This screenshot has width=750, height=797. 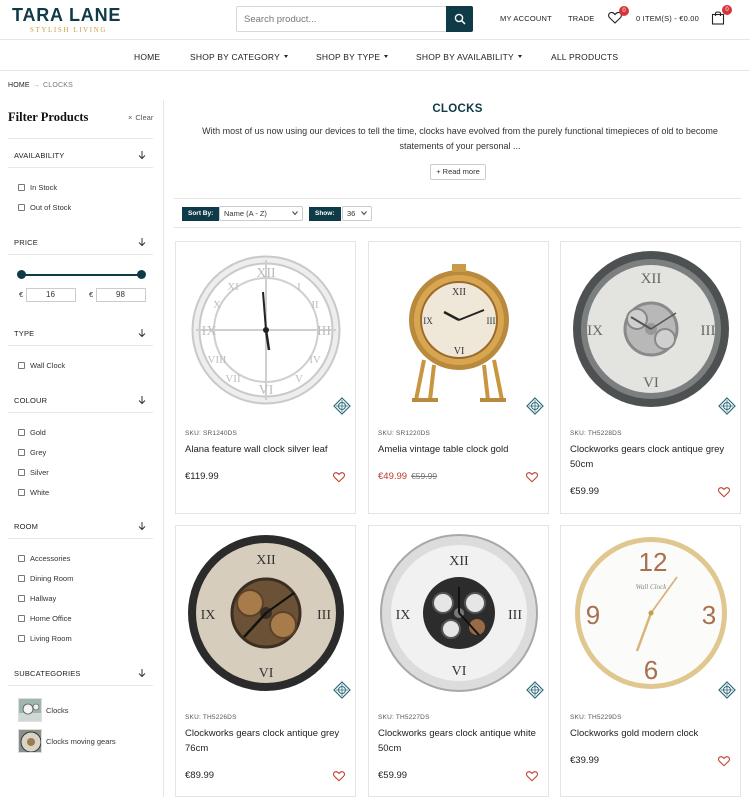 What do you see at coordinates (81, 275) in the screenshot?
I see `price-slider-track` at bounding box center [81, 275].